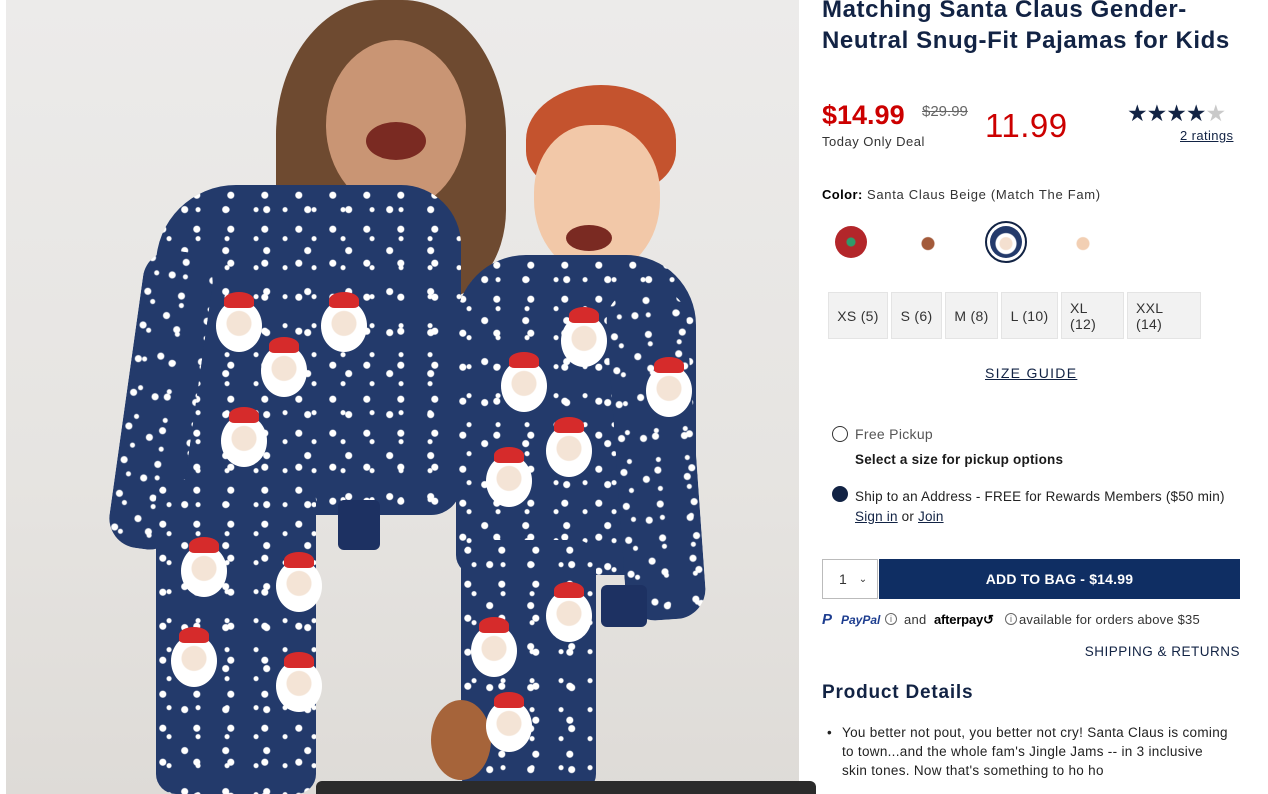  I want to click on color-selection: Color: Santa Claus Beige (Match The Fam), so click(961, 194).